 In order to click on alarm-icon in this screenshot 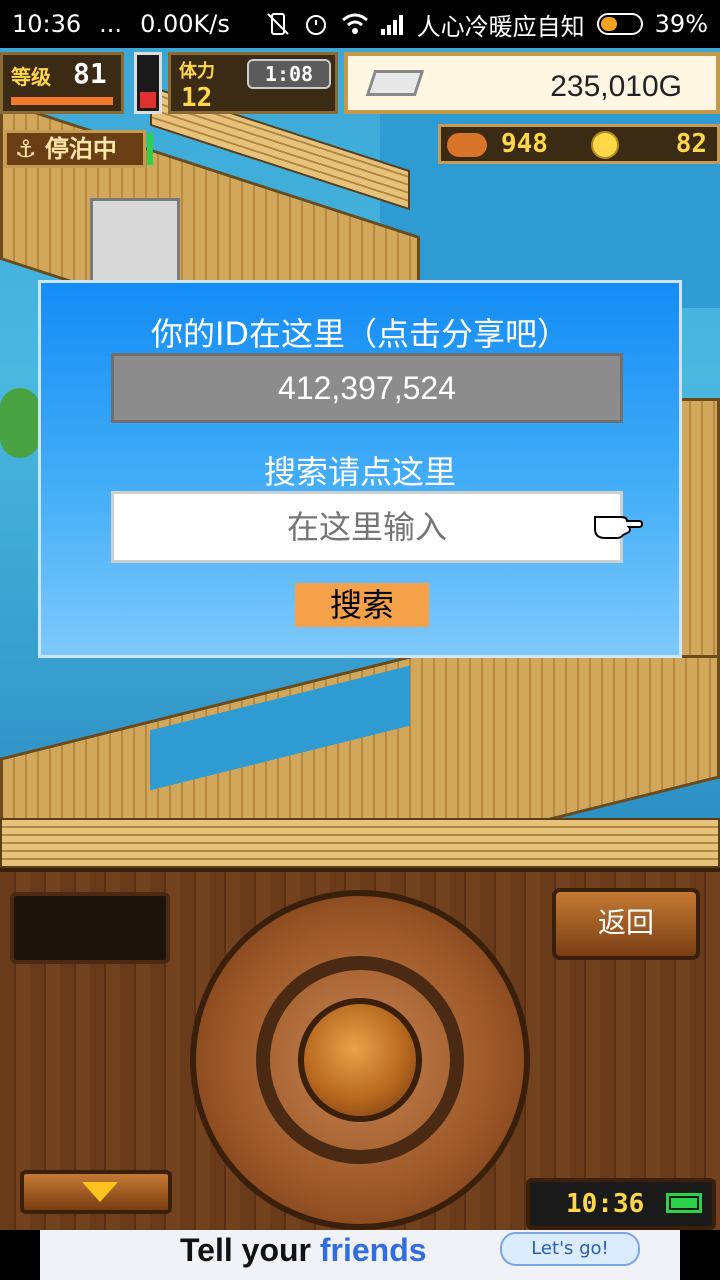, I will do `click(316, 24)`.